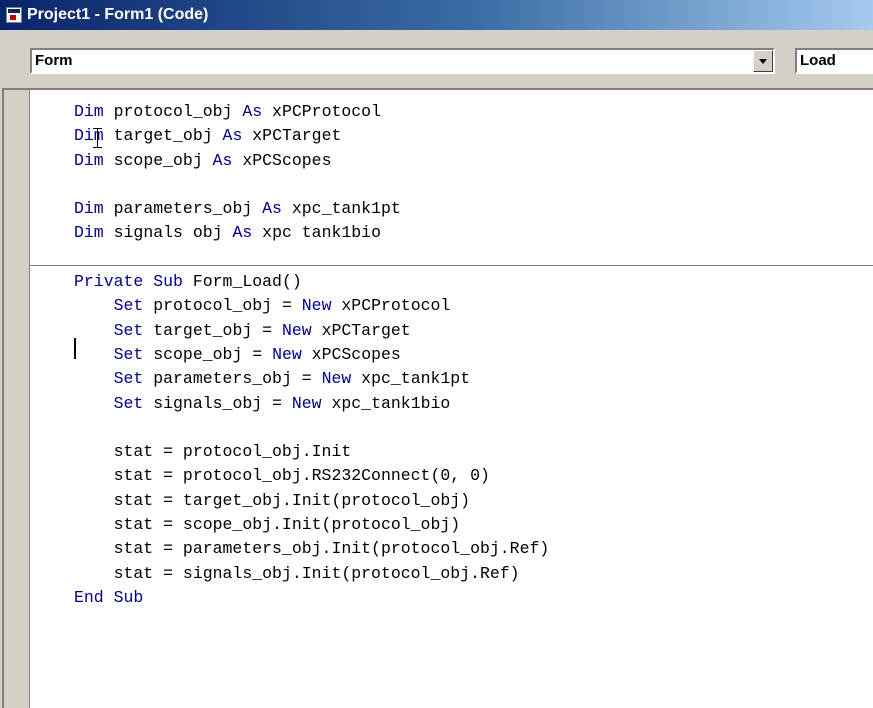 The height and width of the screenshot is (708, 873). What do you see at coordinates (272, 500) in the screenshot?
I see `code-token: stat = target_obj.Init(protocol_obj)` at bounding box center [272, 500].